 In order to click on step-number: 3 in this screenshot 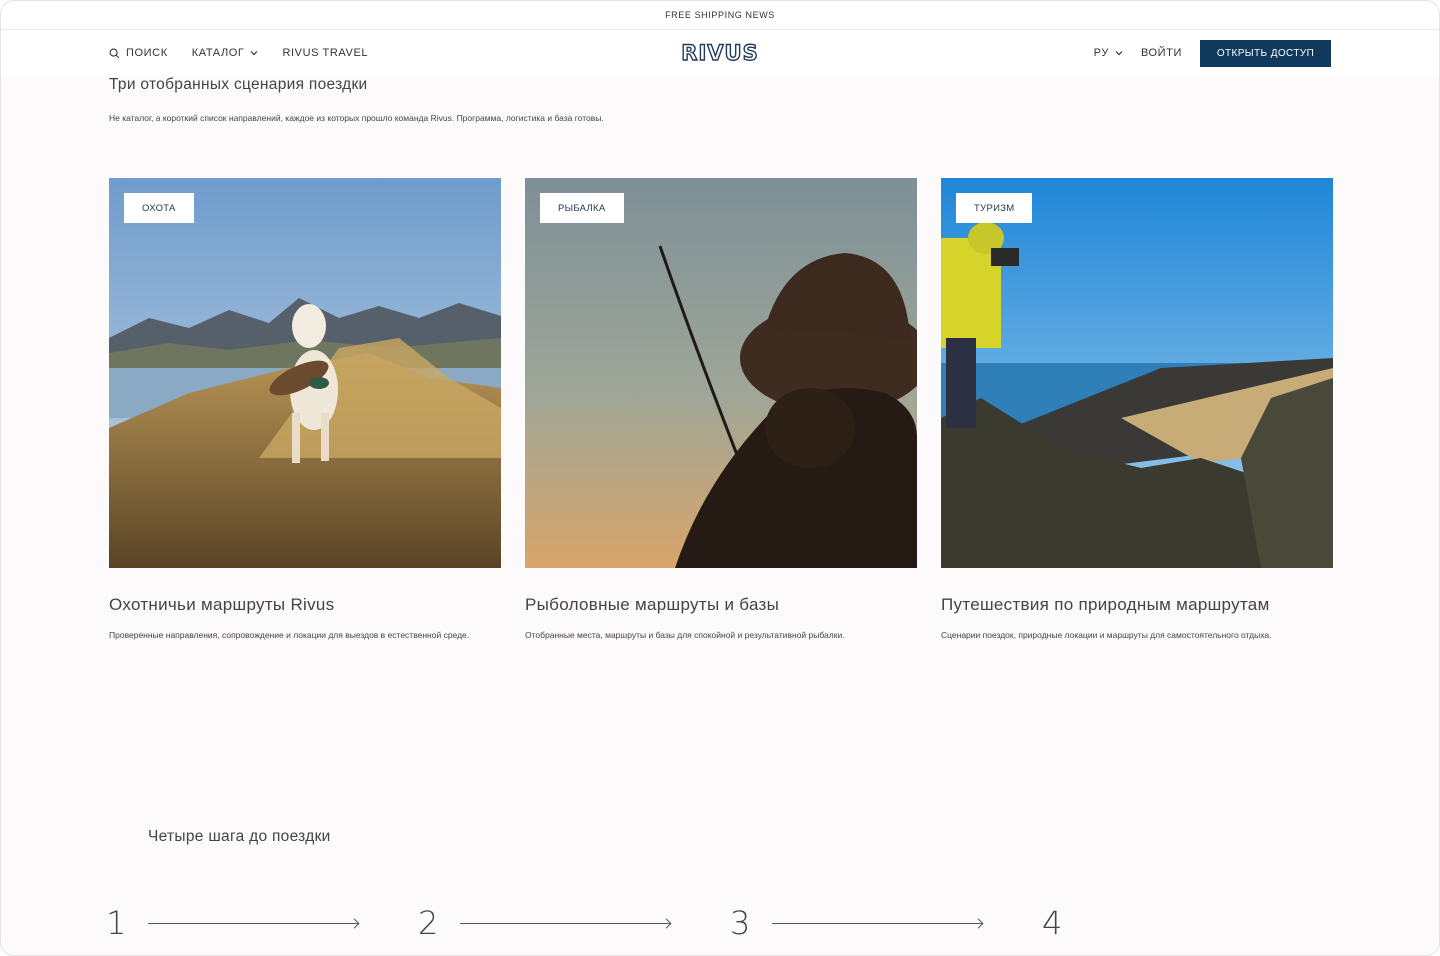, I will do `click(740, 923)`.